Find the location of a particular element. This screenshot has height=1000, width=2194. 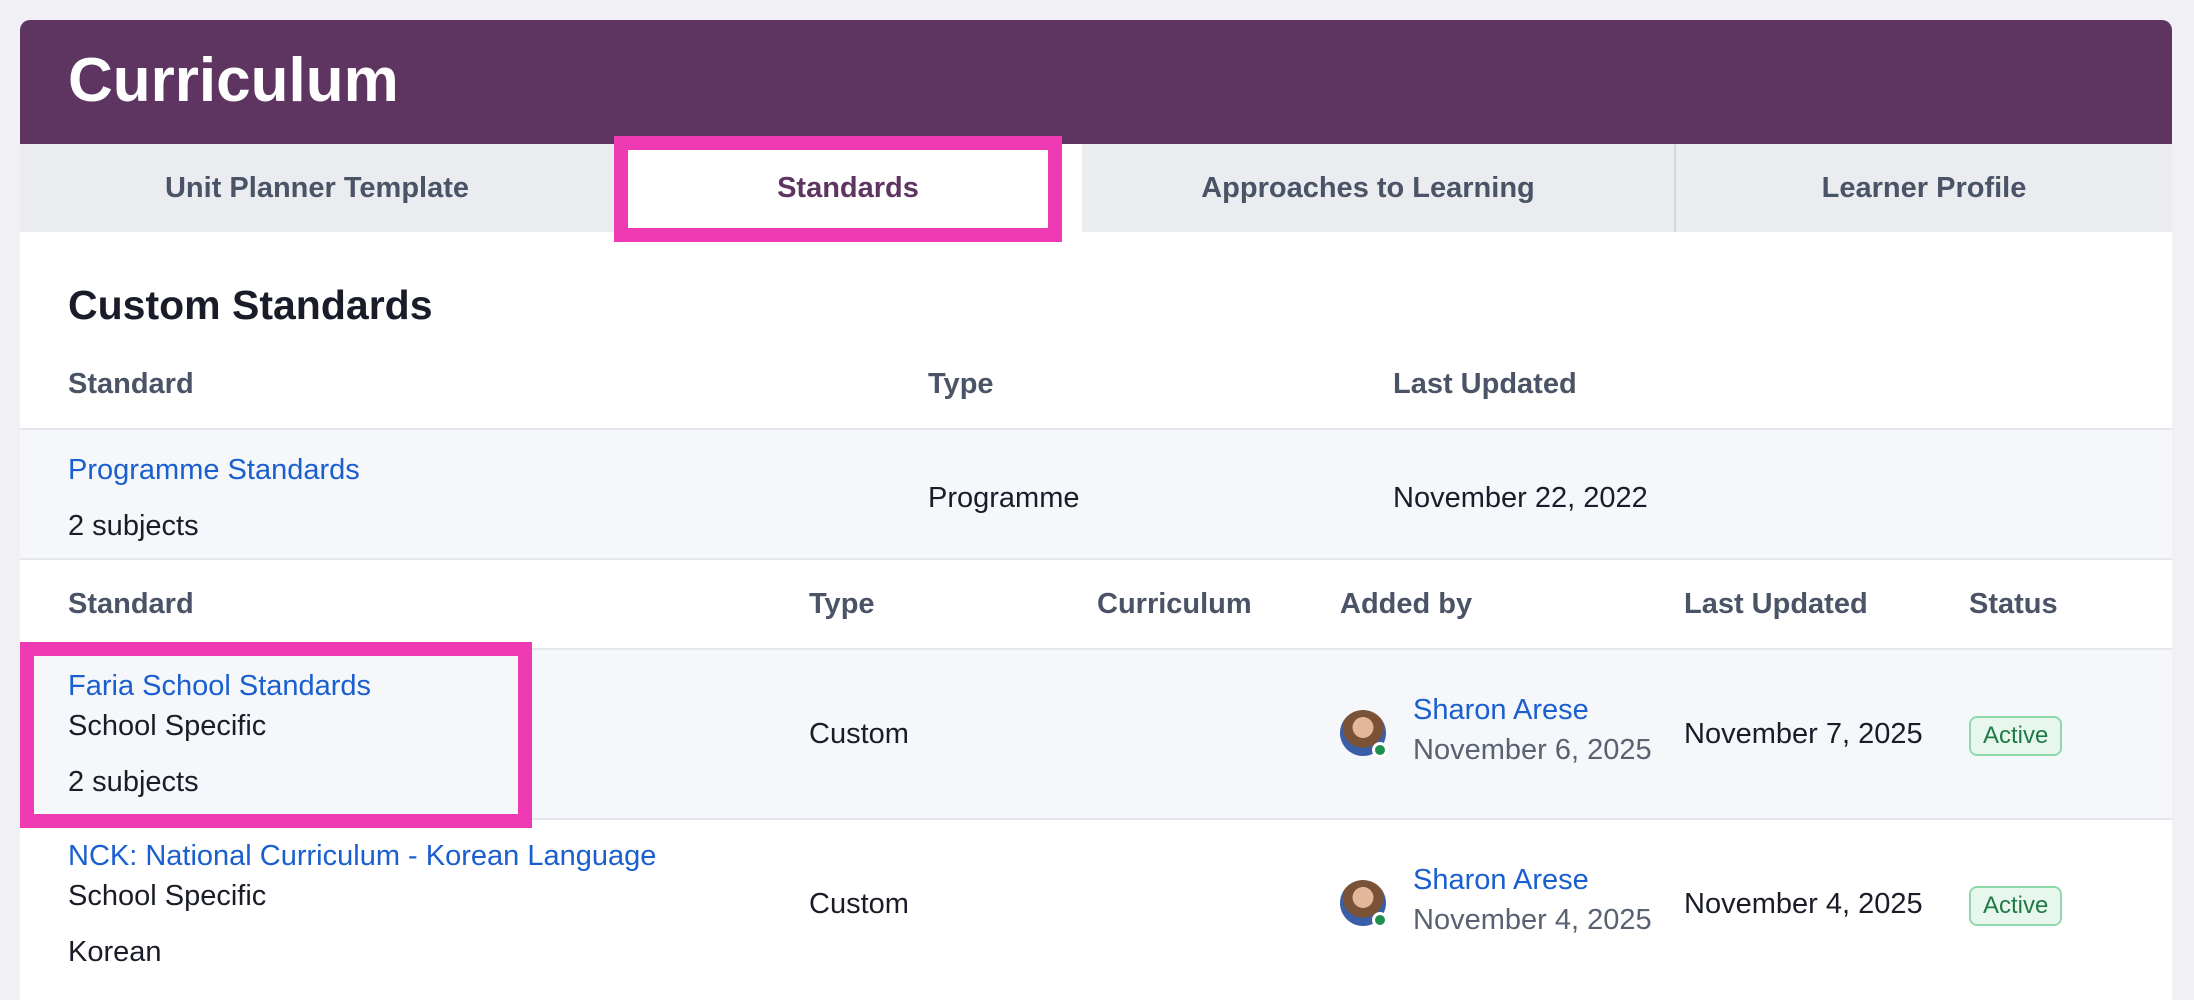

standard-last-updated: November 7, 2025 is located at coordinates (1803, 734).